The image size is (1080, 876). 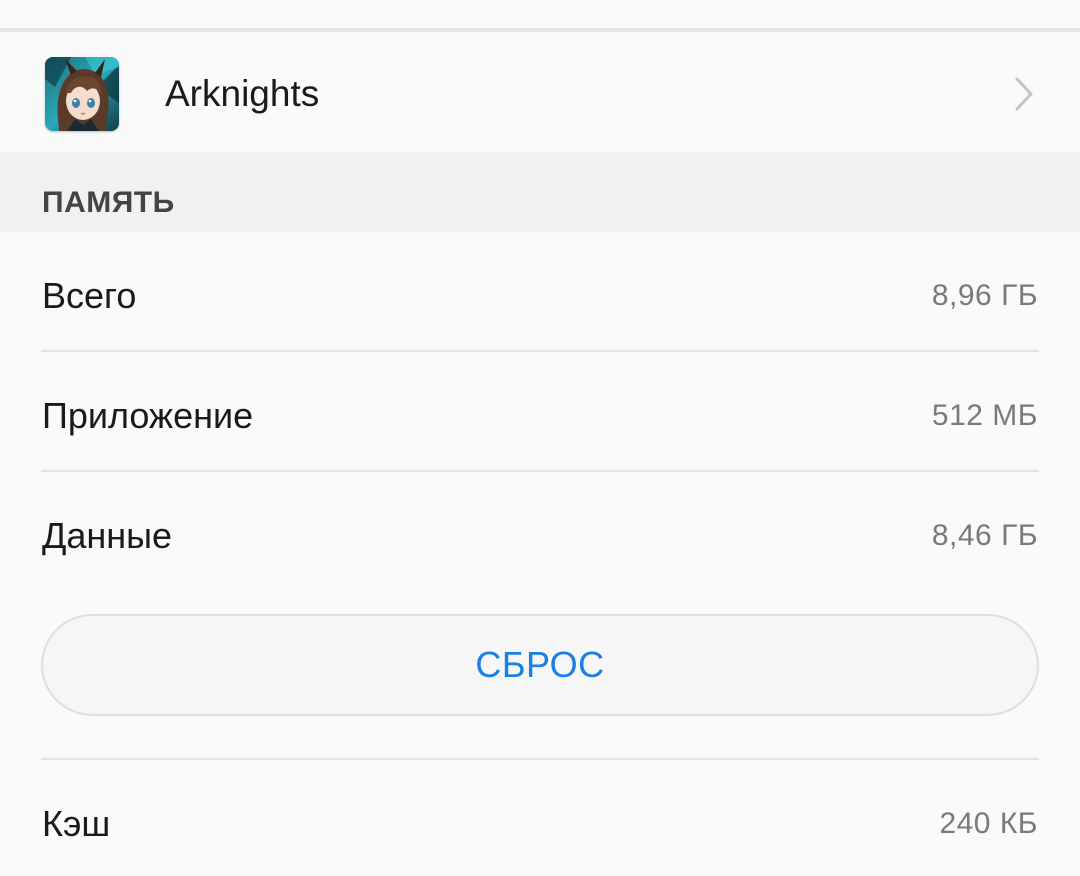 I want to click on row-value: 8,46 ГБ, so click(x=984, y=535).